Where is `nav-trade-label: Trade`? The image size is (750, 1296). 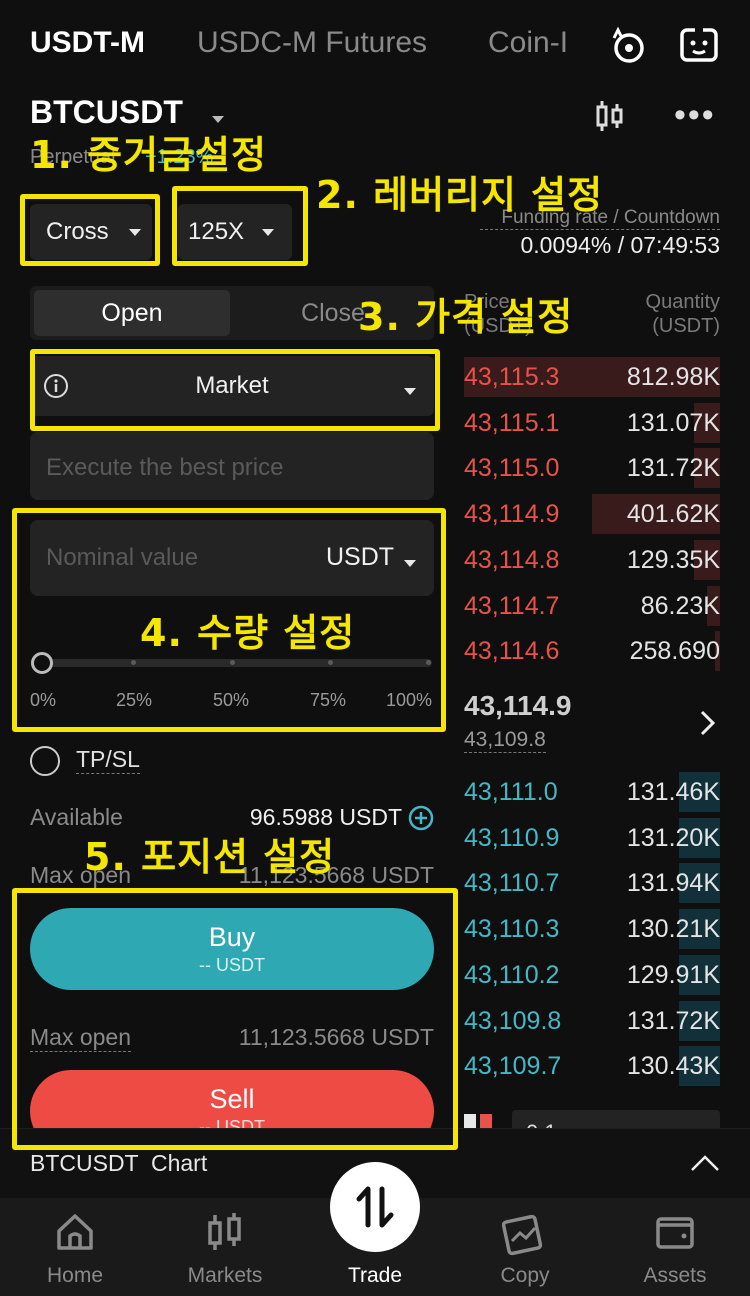
nav-trade-label: Trade is located at coordinates (375, 1275).